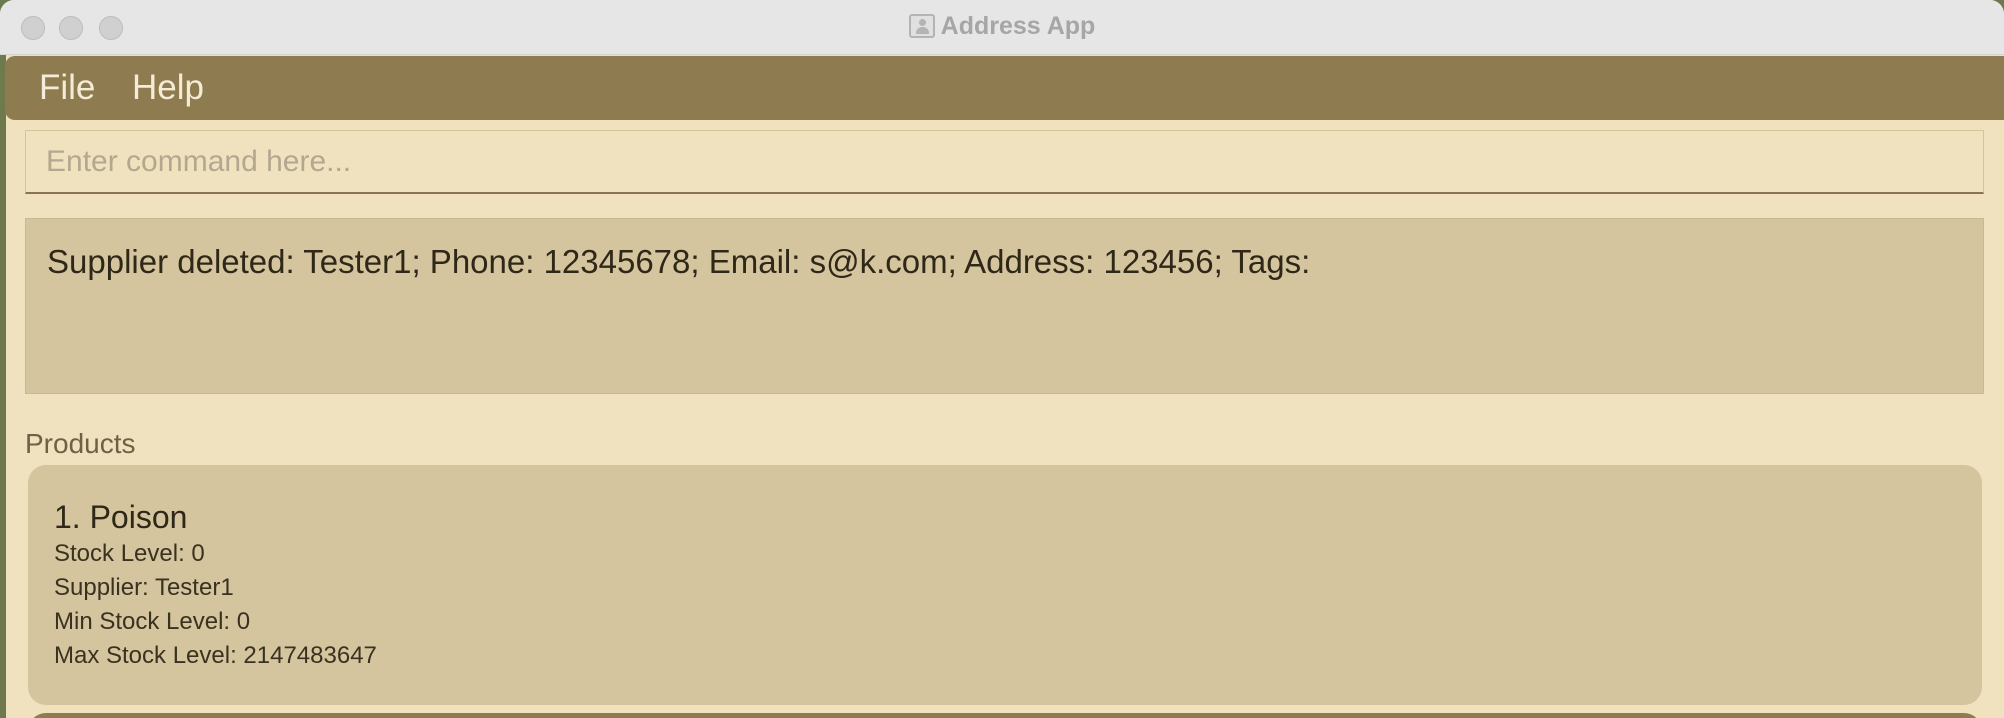 The image size is (2004, 718). What do you see at coordinates (121, 517) in the screenshot?
I see `product-title: 1. Poison` at bounding box center [121, 517].